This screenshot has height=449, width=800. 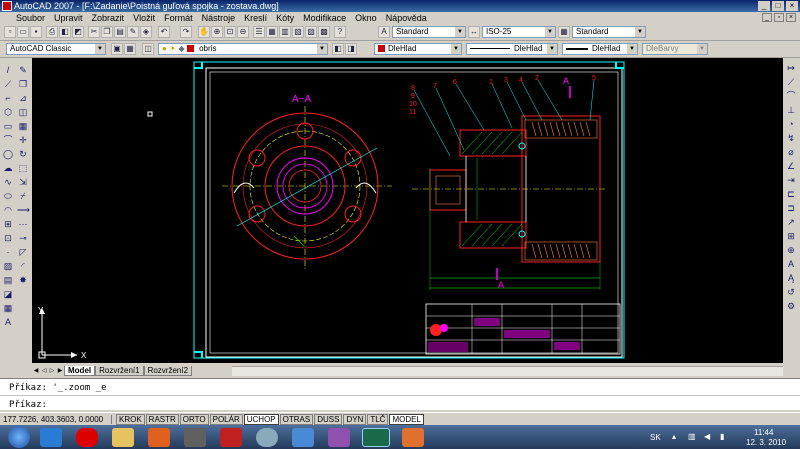 What do you see at coordinates (204, 32) in the screenshot?
I see `pan-icon: ✋` at bounding box center [204, 32].